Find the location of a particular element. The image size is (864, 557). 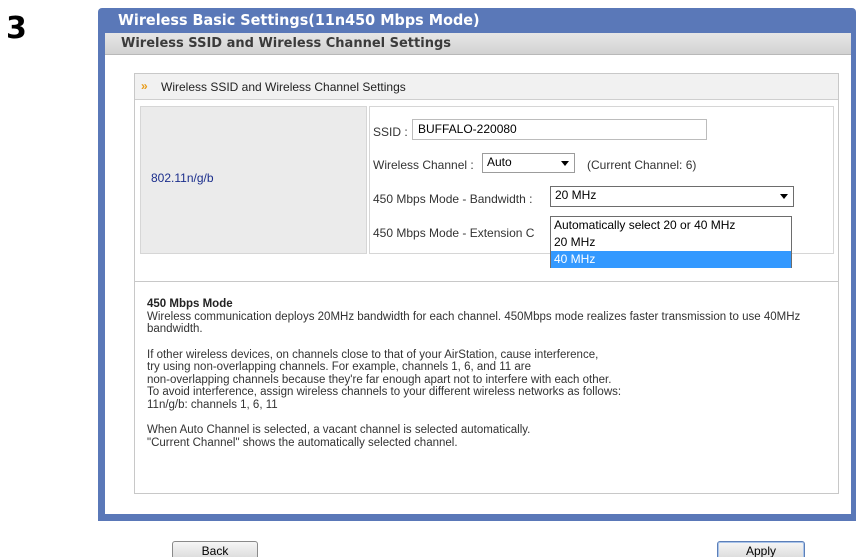

step-number: 3 is located at coordinates (16, 28).